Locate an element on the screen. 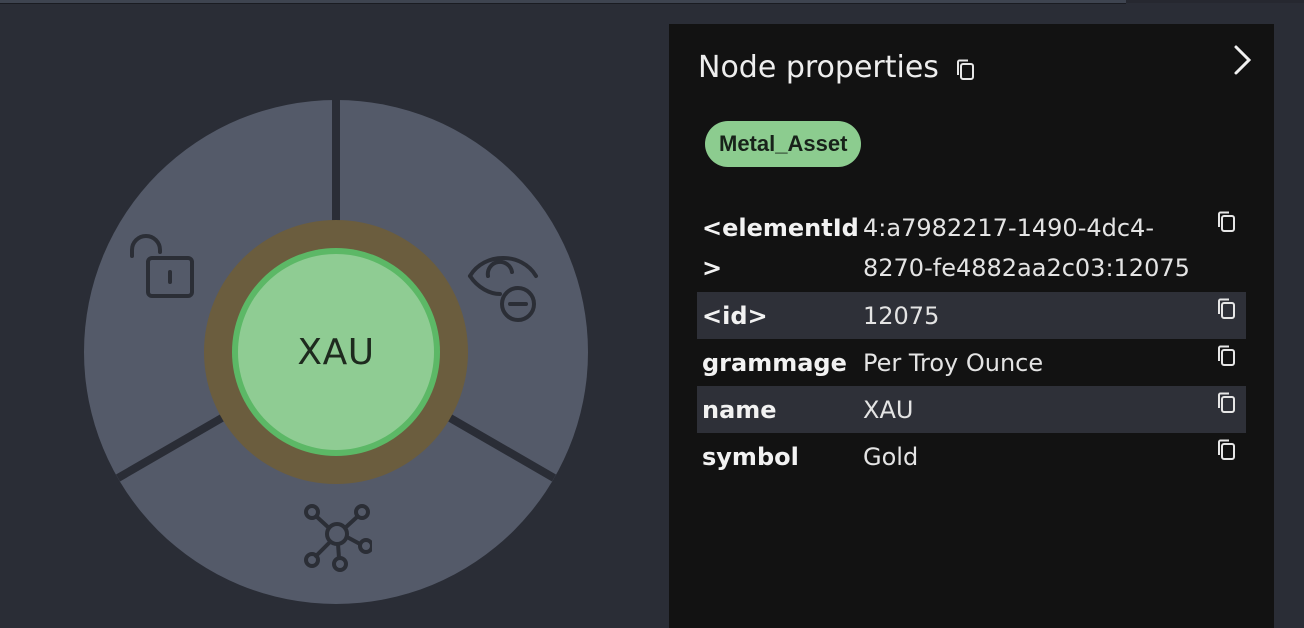 The width and height of the screenshot is (1304, 628). panel-title: Node properties is located at coordinates (818, 67).